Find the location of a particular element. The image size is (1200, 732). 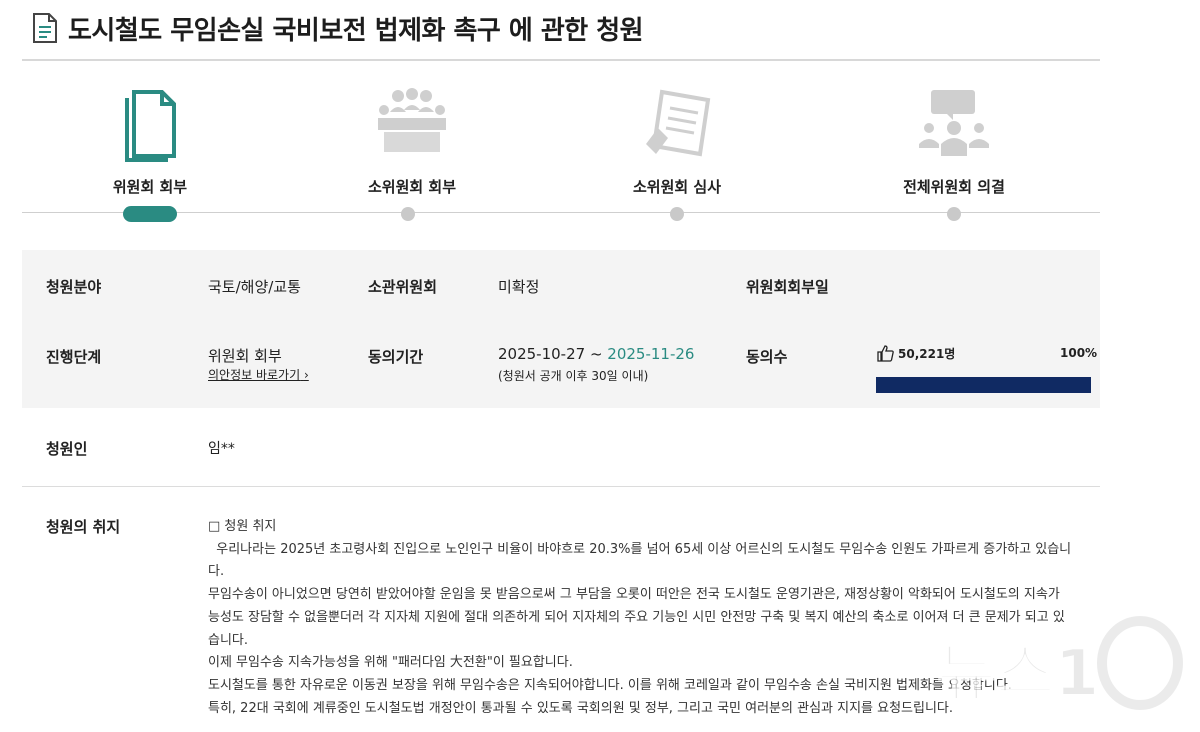

step-subcommittee-review: 소위원회 심사 is located at coordinates (677, 147).